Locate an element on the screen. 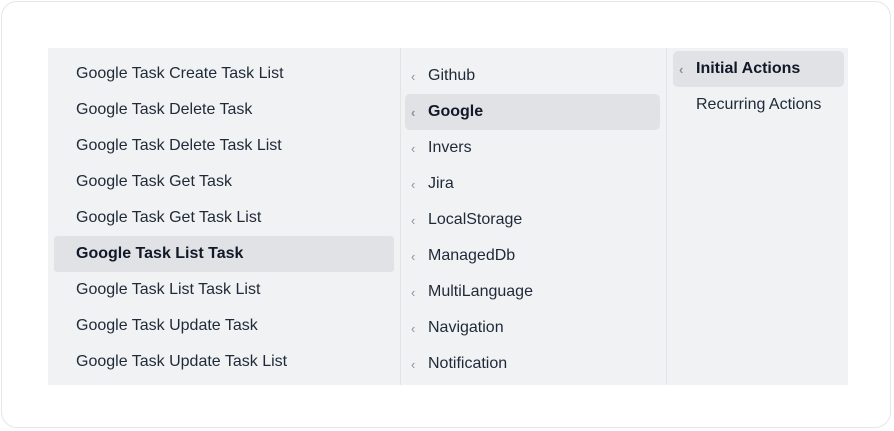 Image resolution: width=894 pixels, height=431 pixels. menu-item-google-task-delete-task: Google Task Delete Task is located at coordinates (224, 110).